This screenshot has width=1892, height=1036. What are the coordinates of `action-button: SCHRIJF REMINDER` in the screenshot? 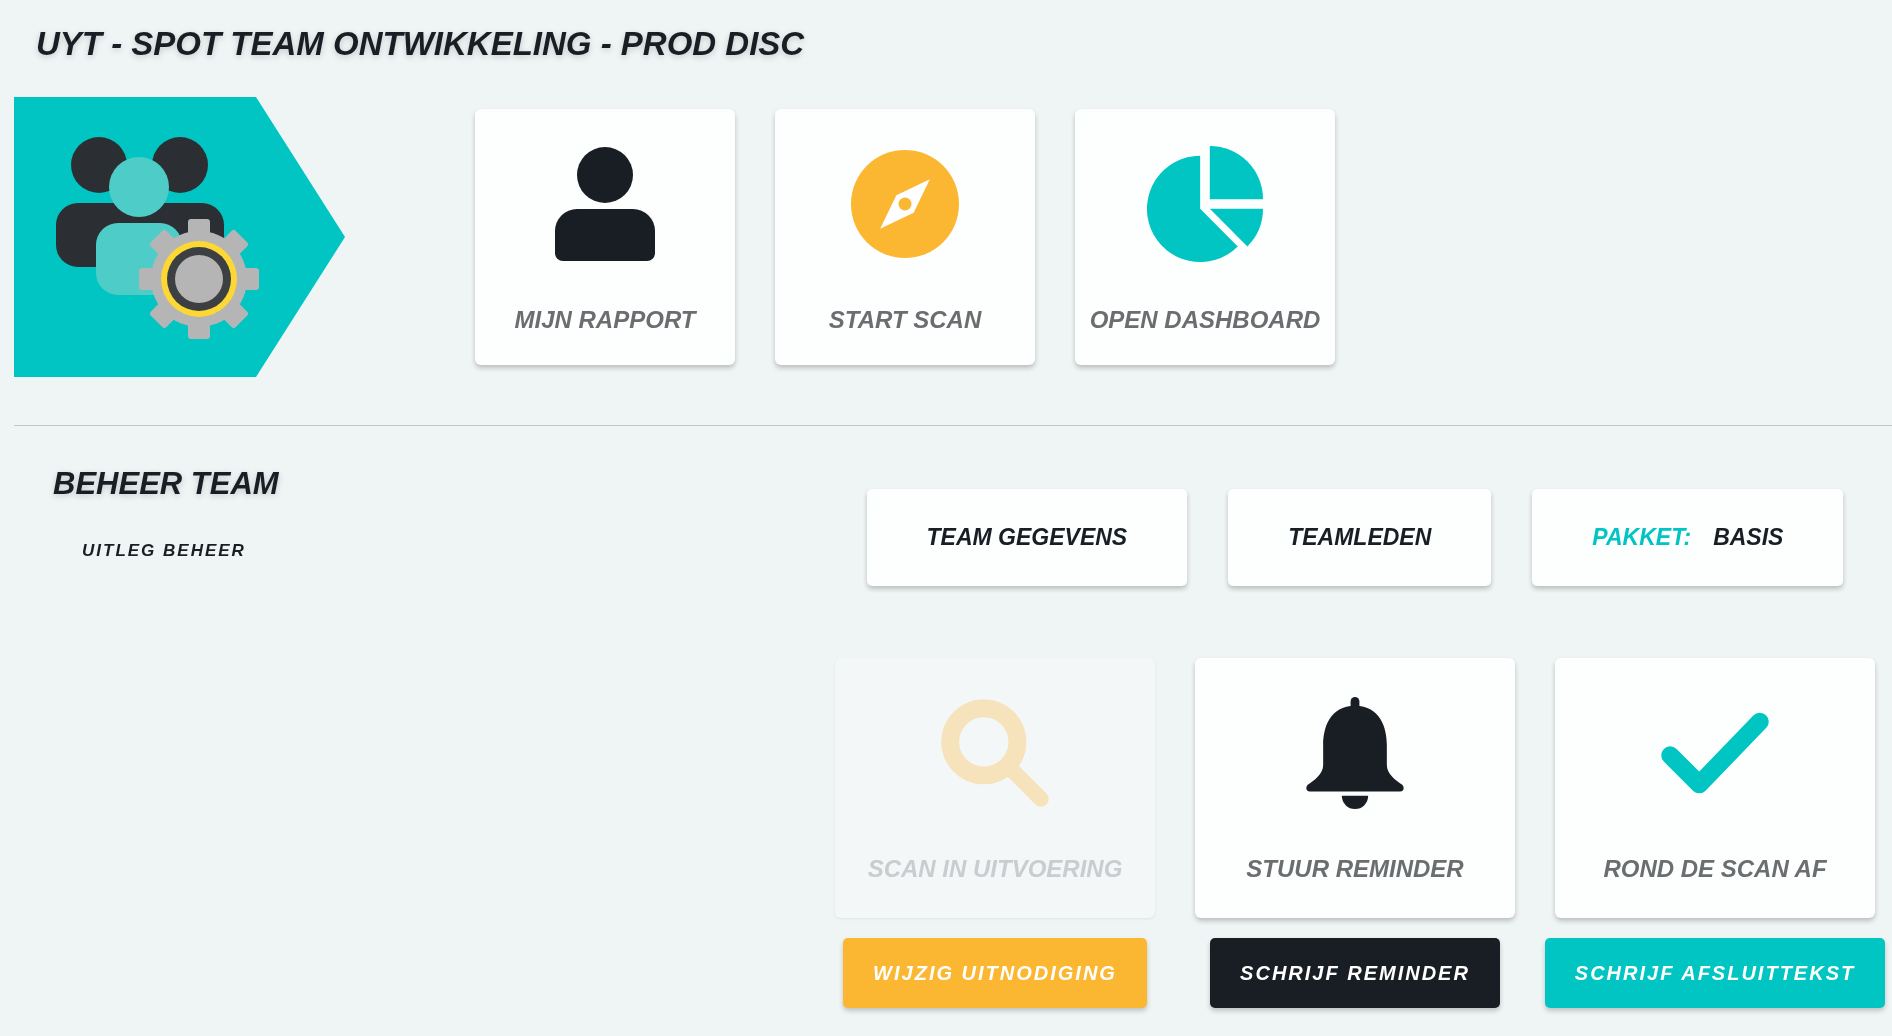 It's located at (1355, 973).